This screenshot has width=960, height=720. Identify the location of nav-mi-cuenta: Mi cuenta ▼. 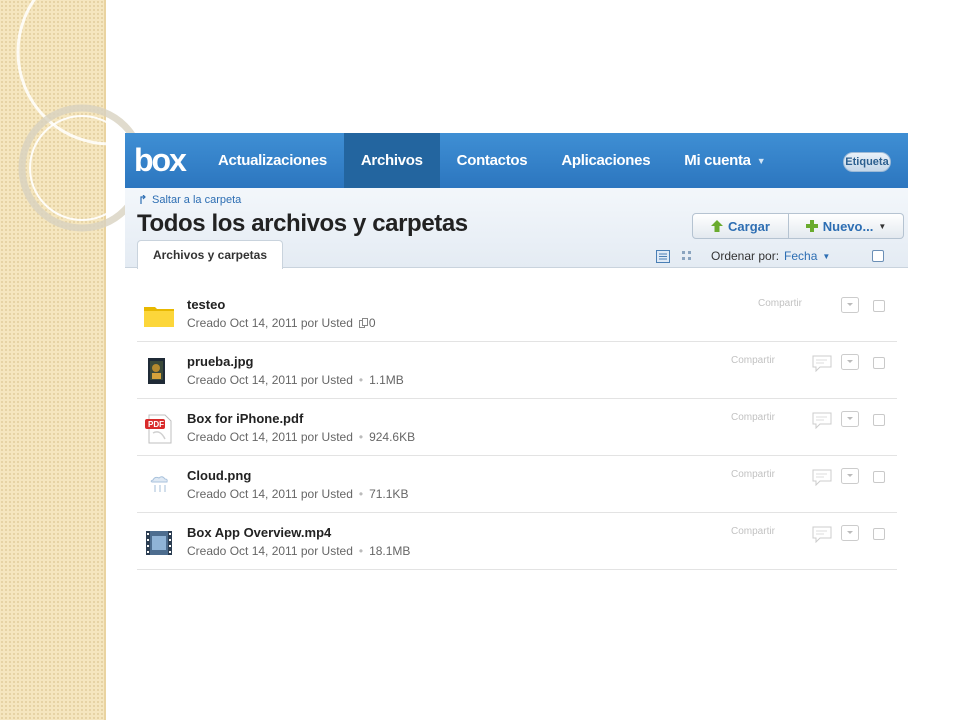
(724, 160).